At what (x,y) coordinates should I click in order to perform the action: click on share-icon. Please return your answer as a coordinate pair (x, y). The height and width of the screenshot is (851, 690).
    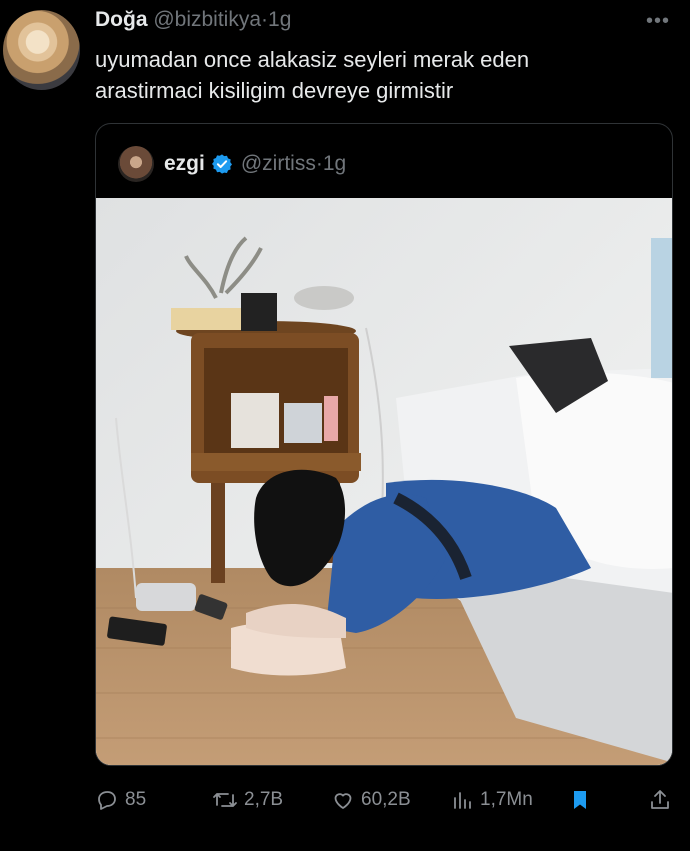
    Looking at the image, I should click on (660, 799).